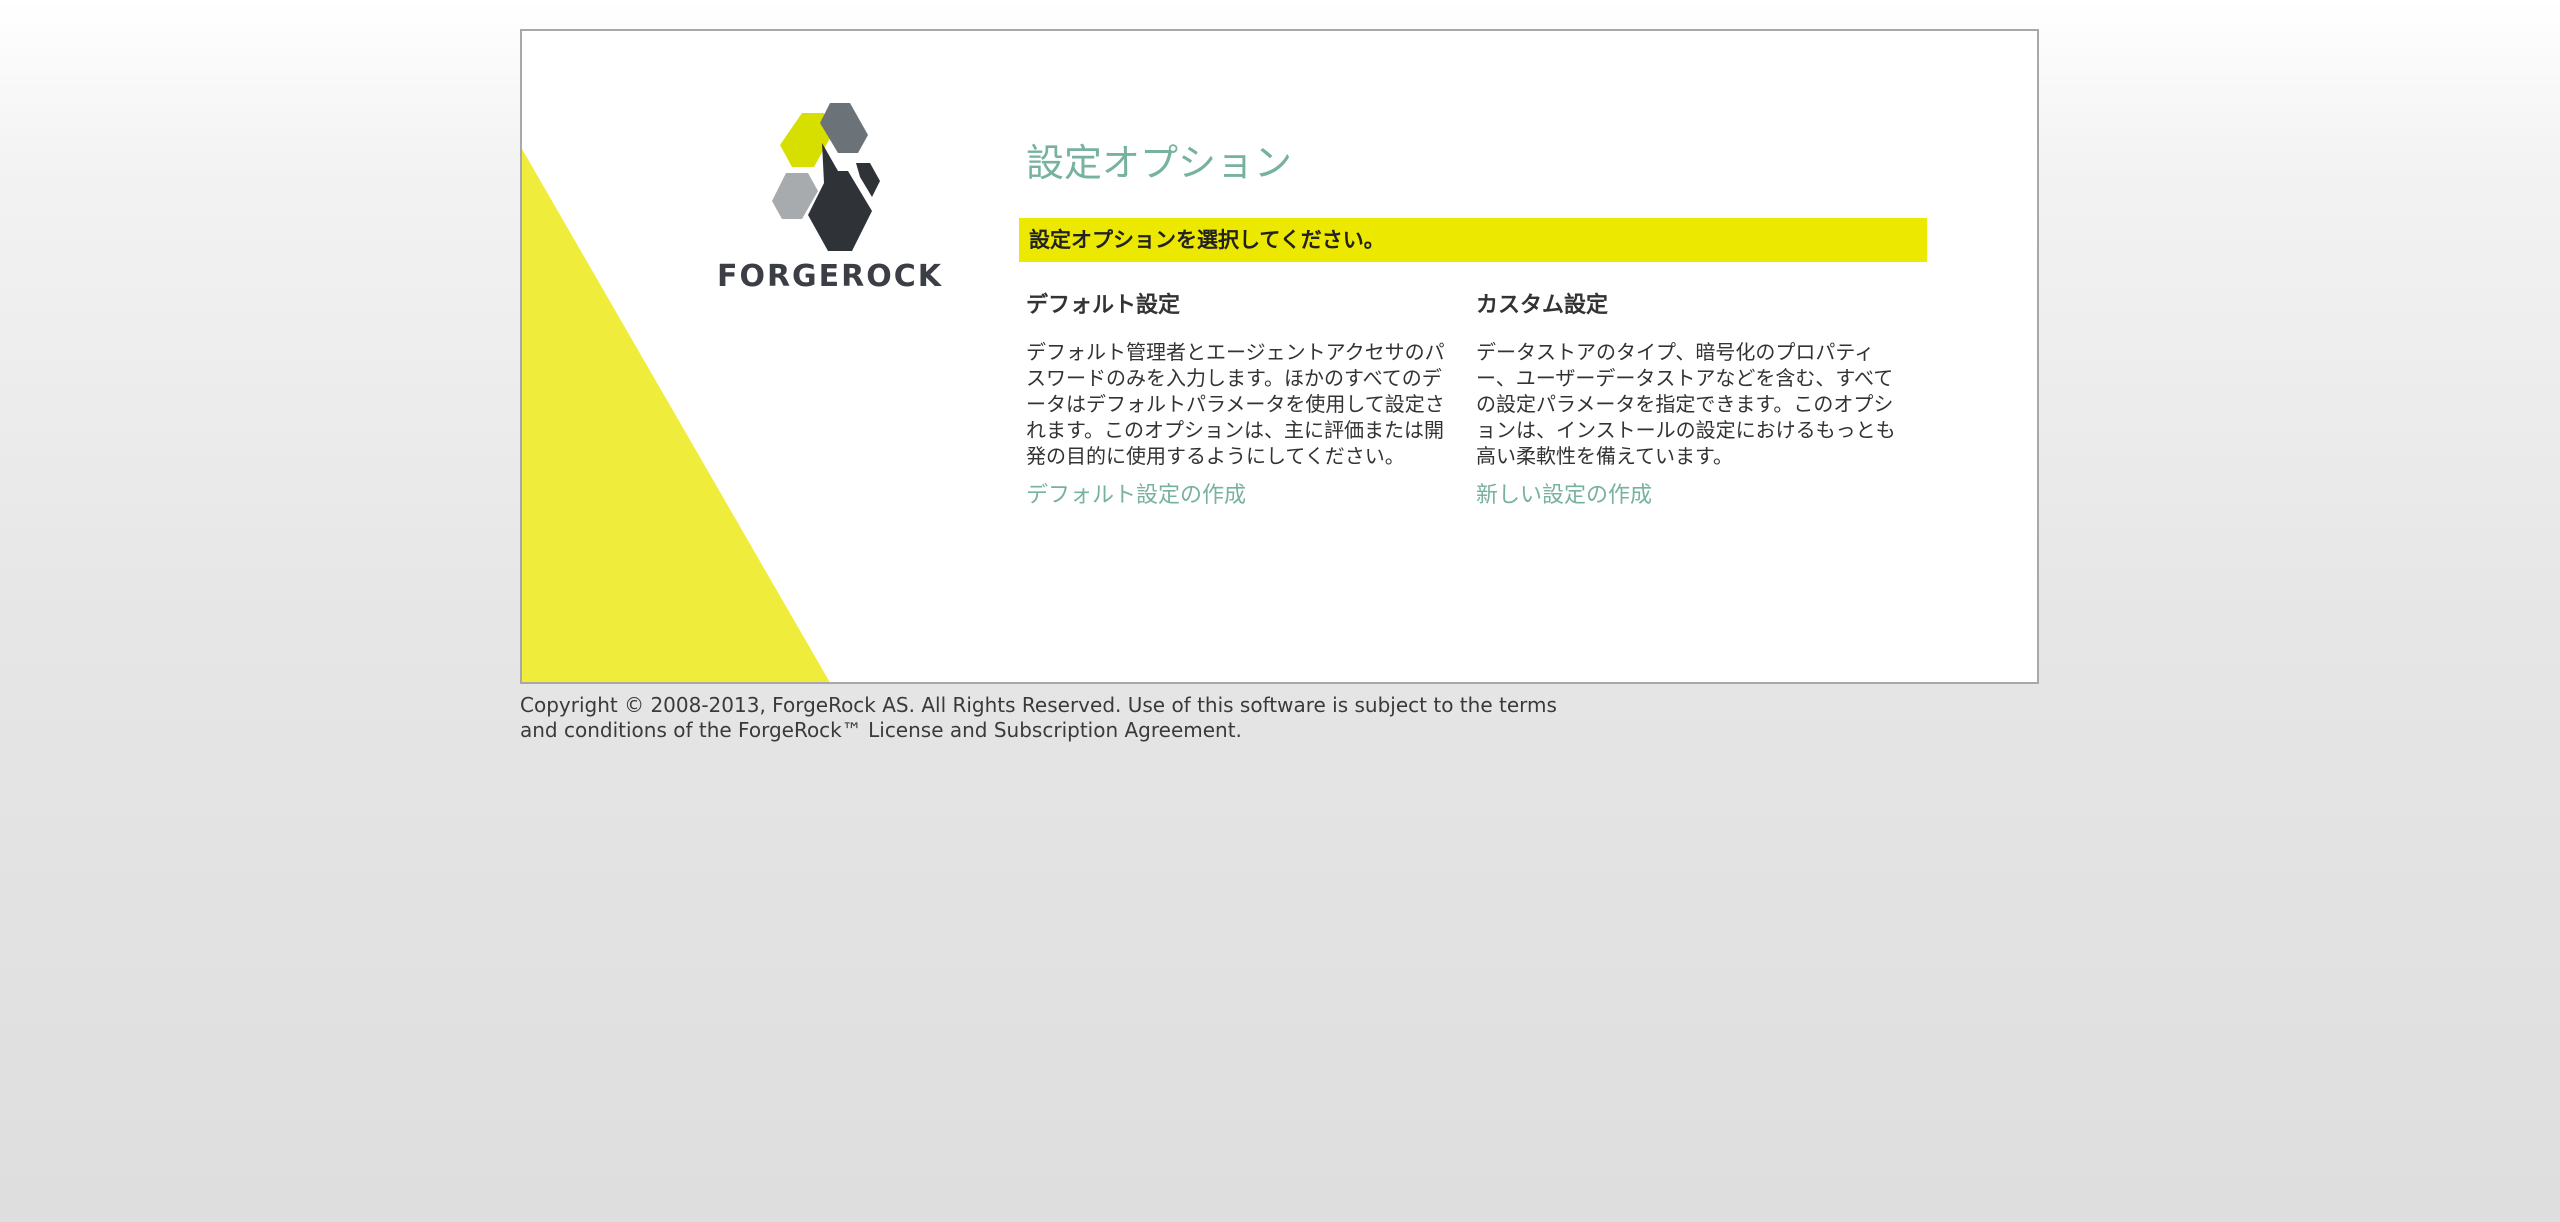 Image resolution: width=2560 pixels, height=1222 pixels. I want to click on forgerock-logo: FORGEROCK, so click(830, 198).